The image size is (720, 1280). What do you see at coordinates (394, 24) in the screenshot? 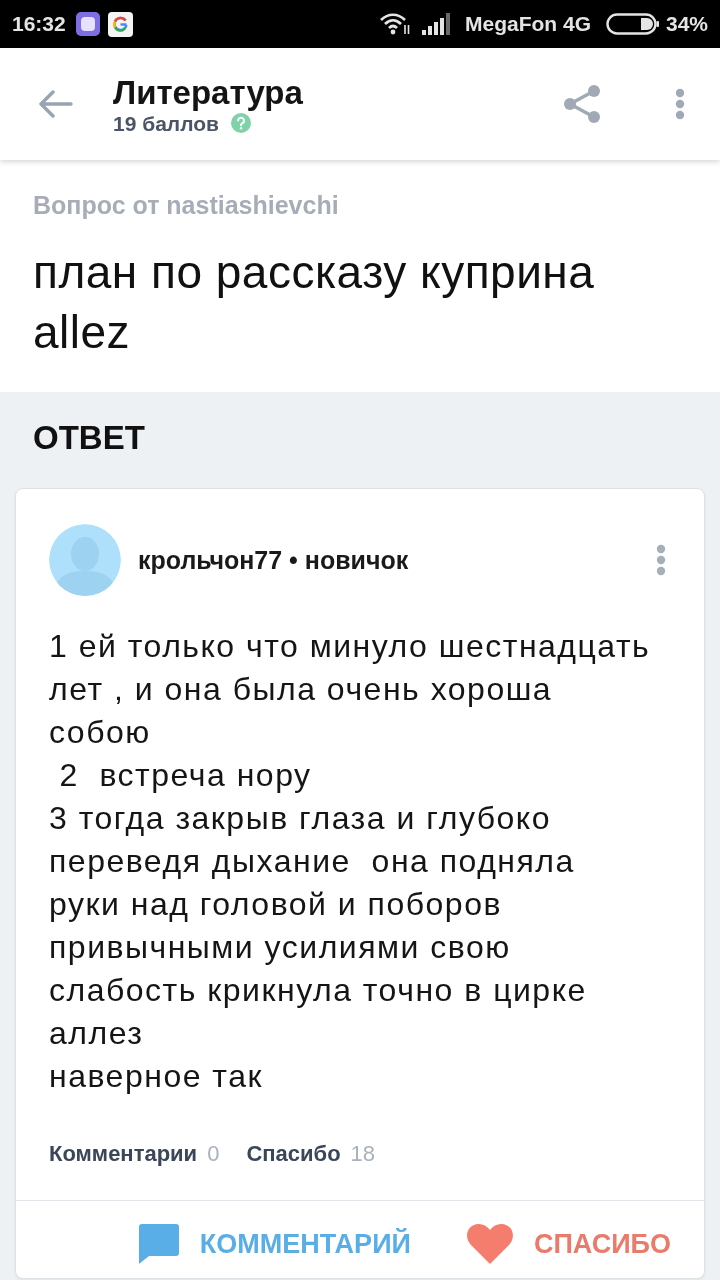
I see `wifi-icon` at bounding box center [394, 24].